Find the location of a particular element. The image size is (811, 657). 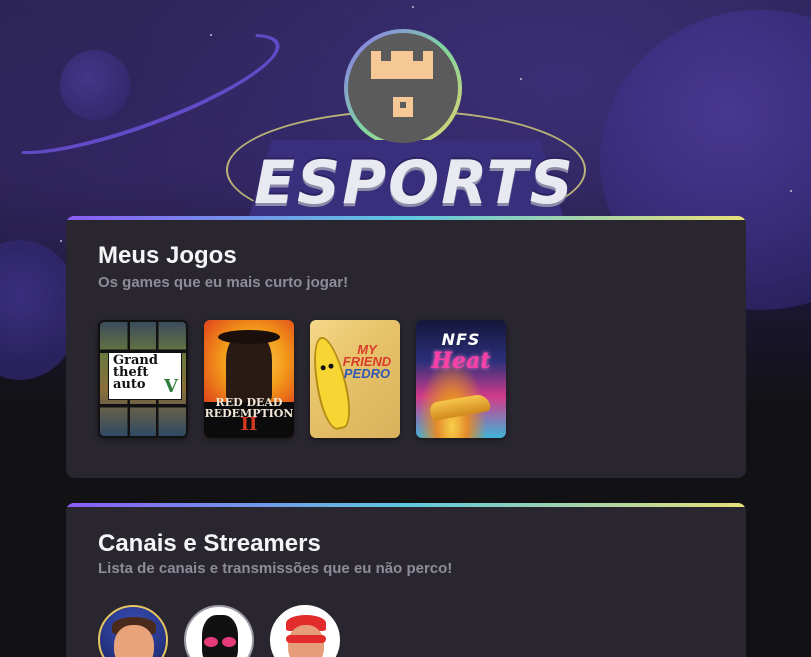

game-cover-red-dead-redemption-2: RED DEAD REDEMPTION II is located at coordinates (249, 379).